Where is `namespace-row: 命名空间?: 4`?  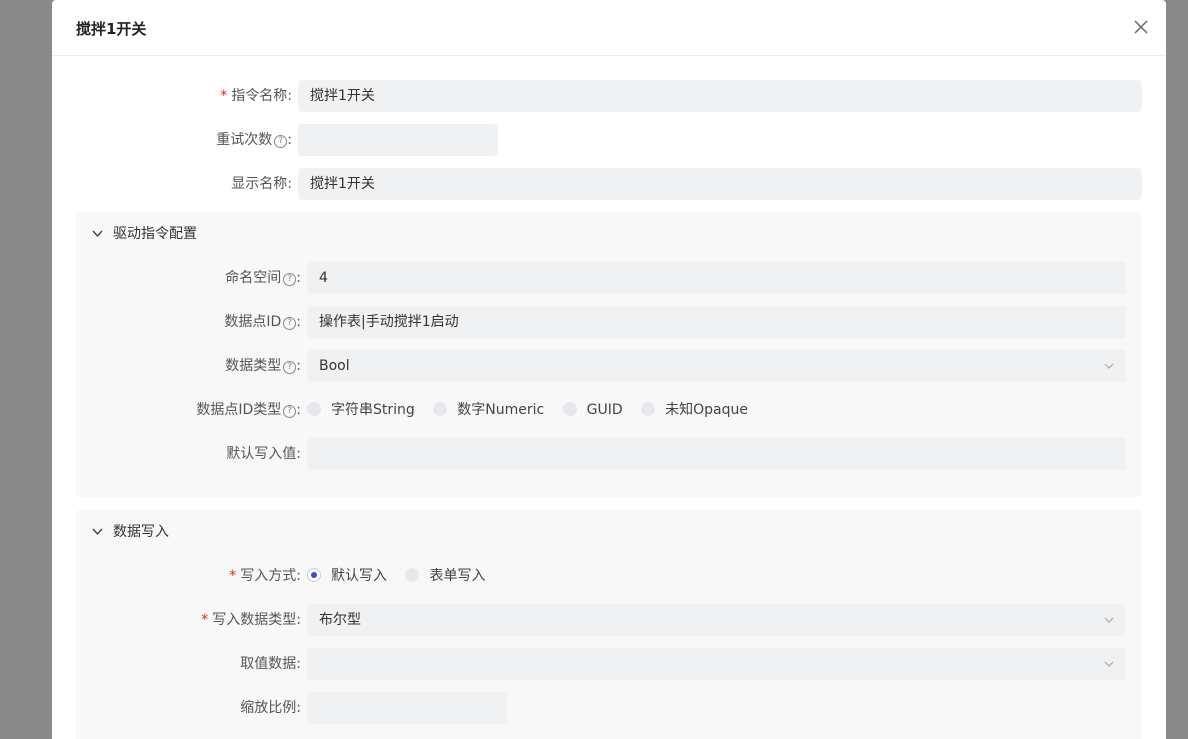
namespace-row: 命名空间?: 4 is located at coordinates (609, 278).